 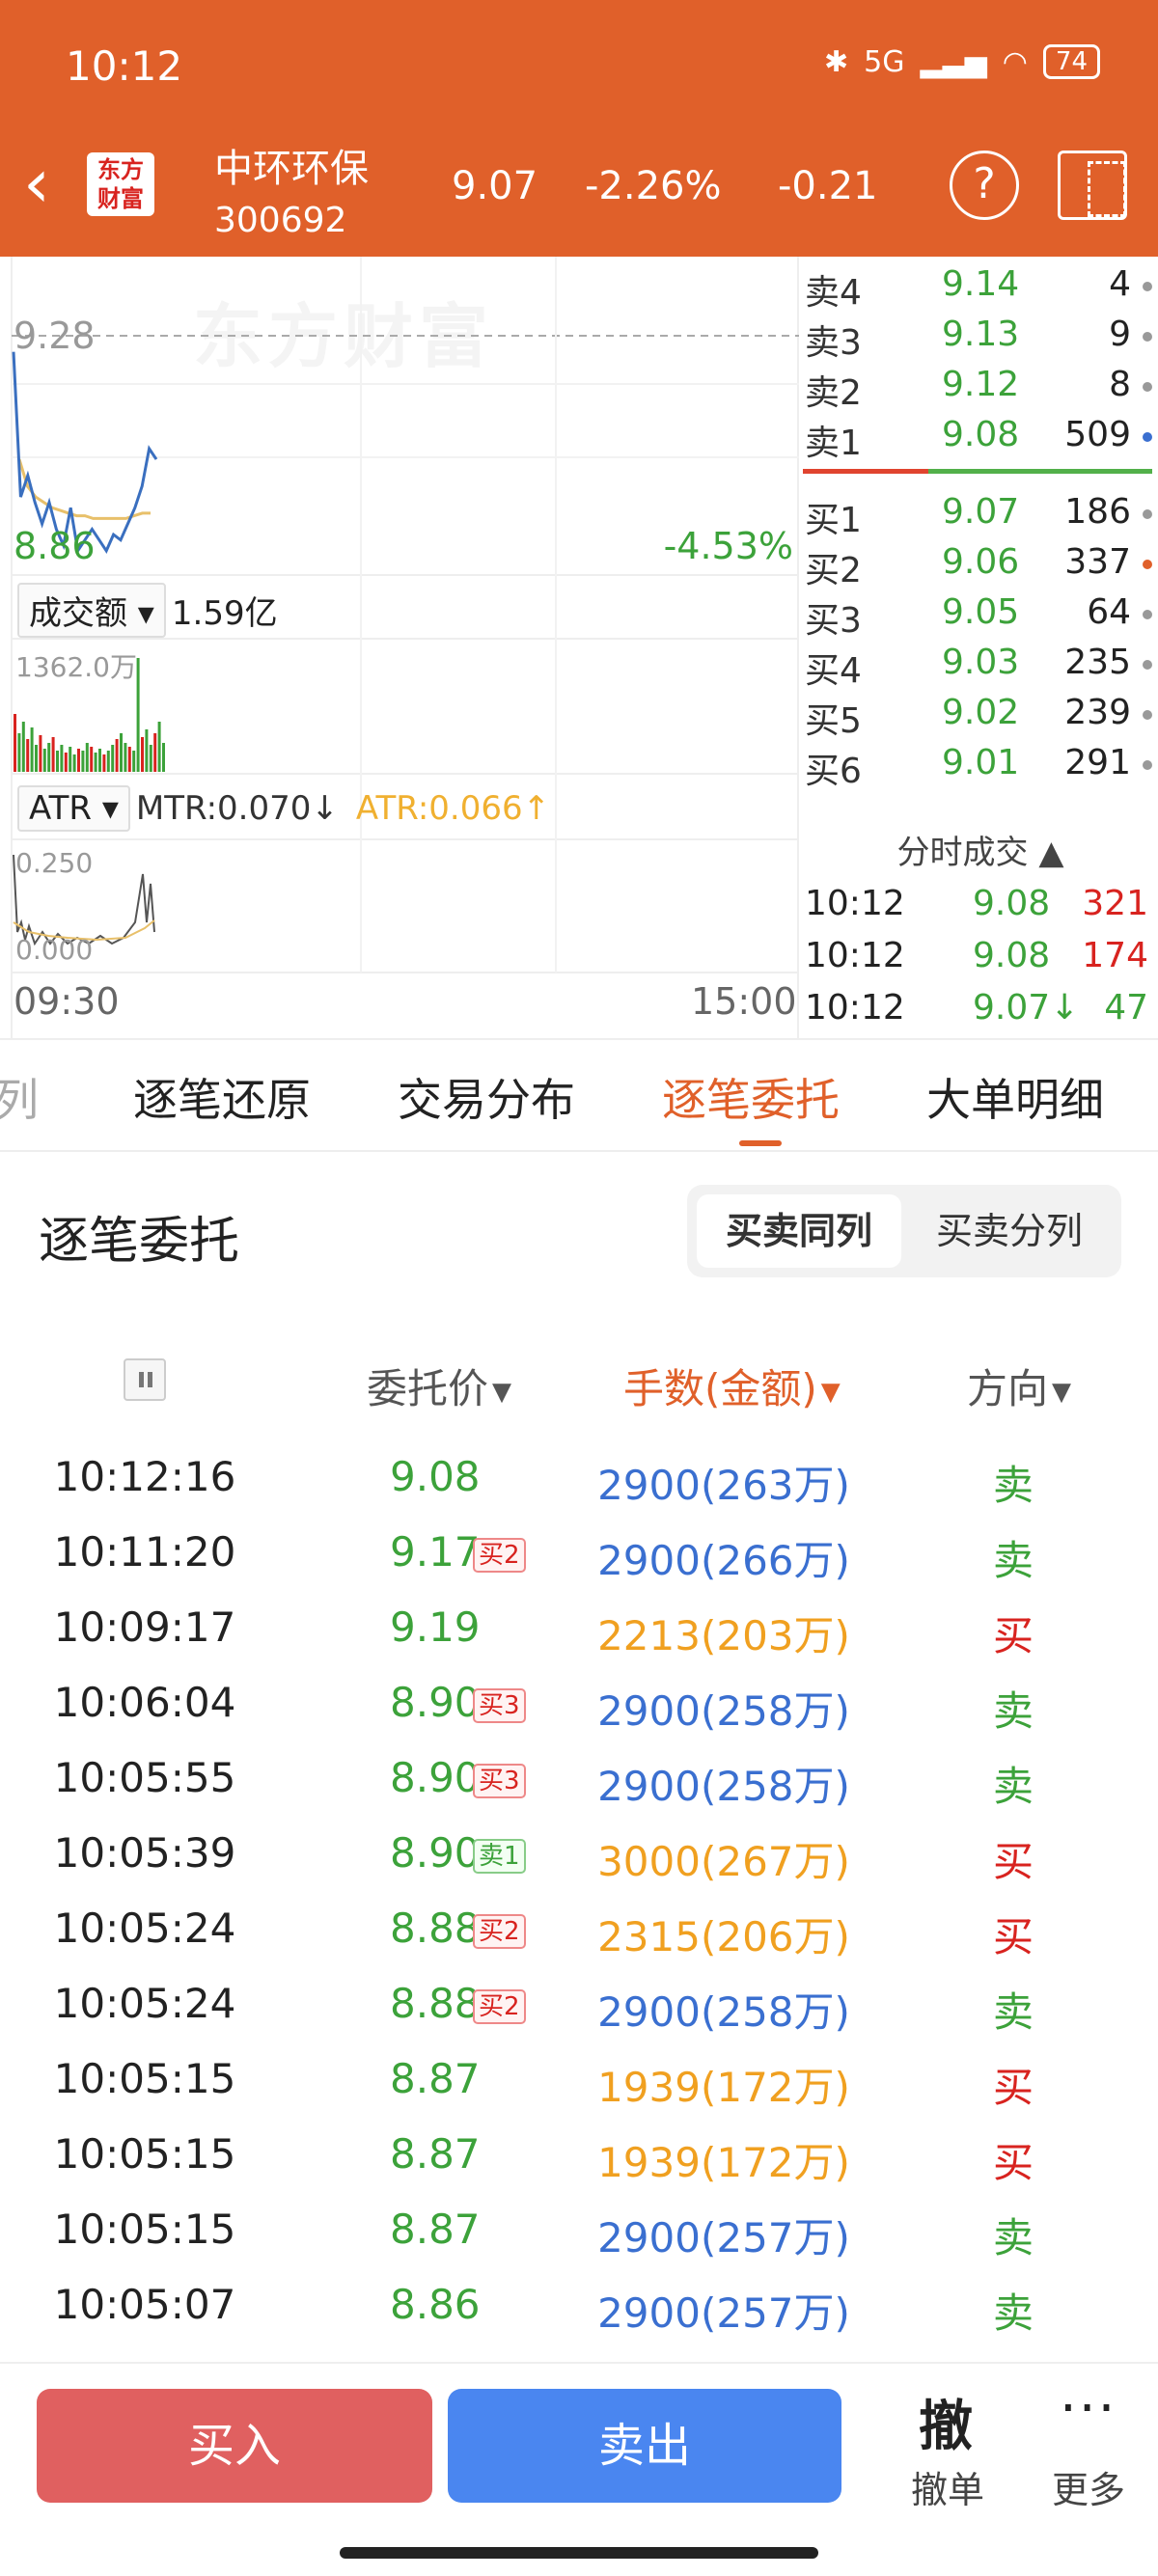 What do you see at coordinates (833, 393) in the screenshot?
I see `ask-label: 卖2` at bounding box center [833, 393].